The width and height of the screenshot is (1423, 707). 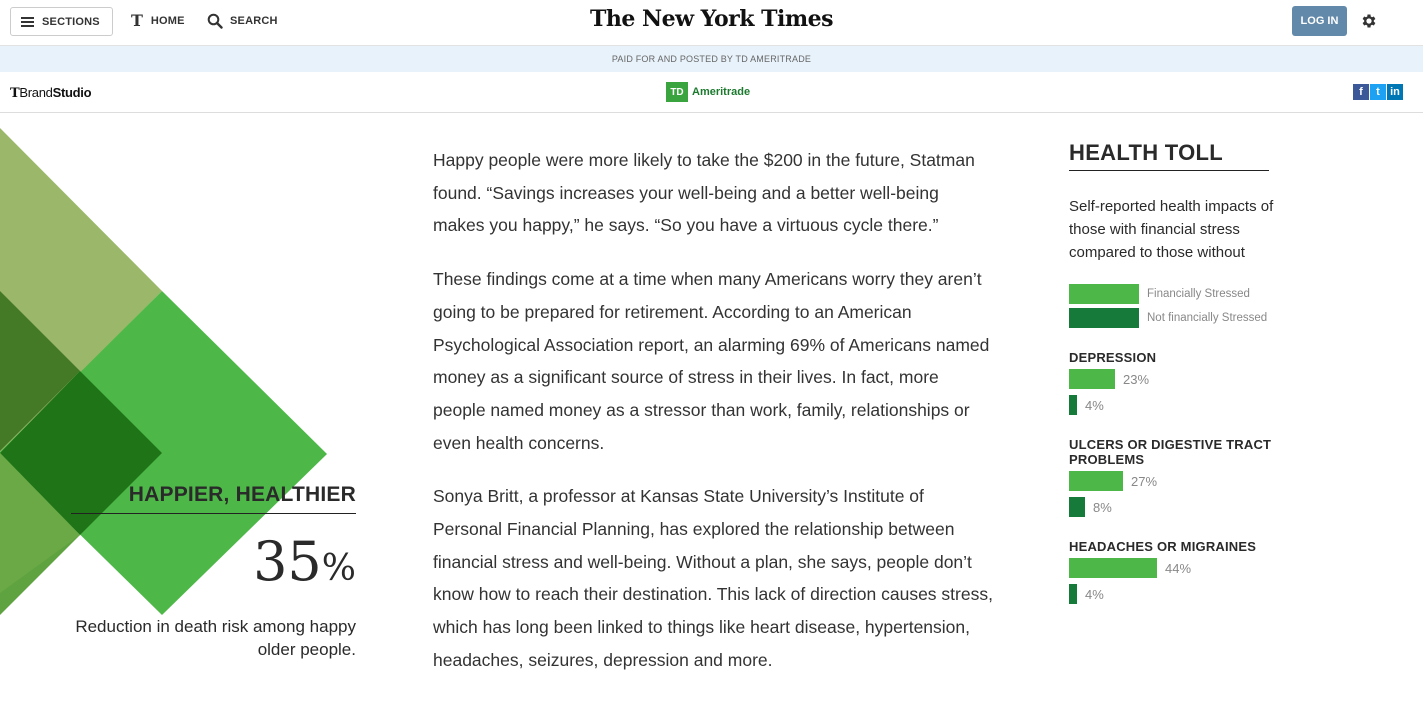 I want to click on chart-category: ULCERS OR DIGESTIVE TRACT PROBLEMS 27% 8%, so click(x=1171, y=478).